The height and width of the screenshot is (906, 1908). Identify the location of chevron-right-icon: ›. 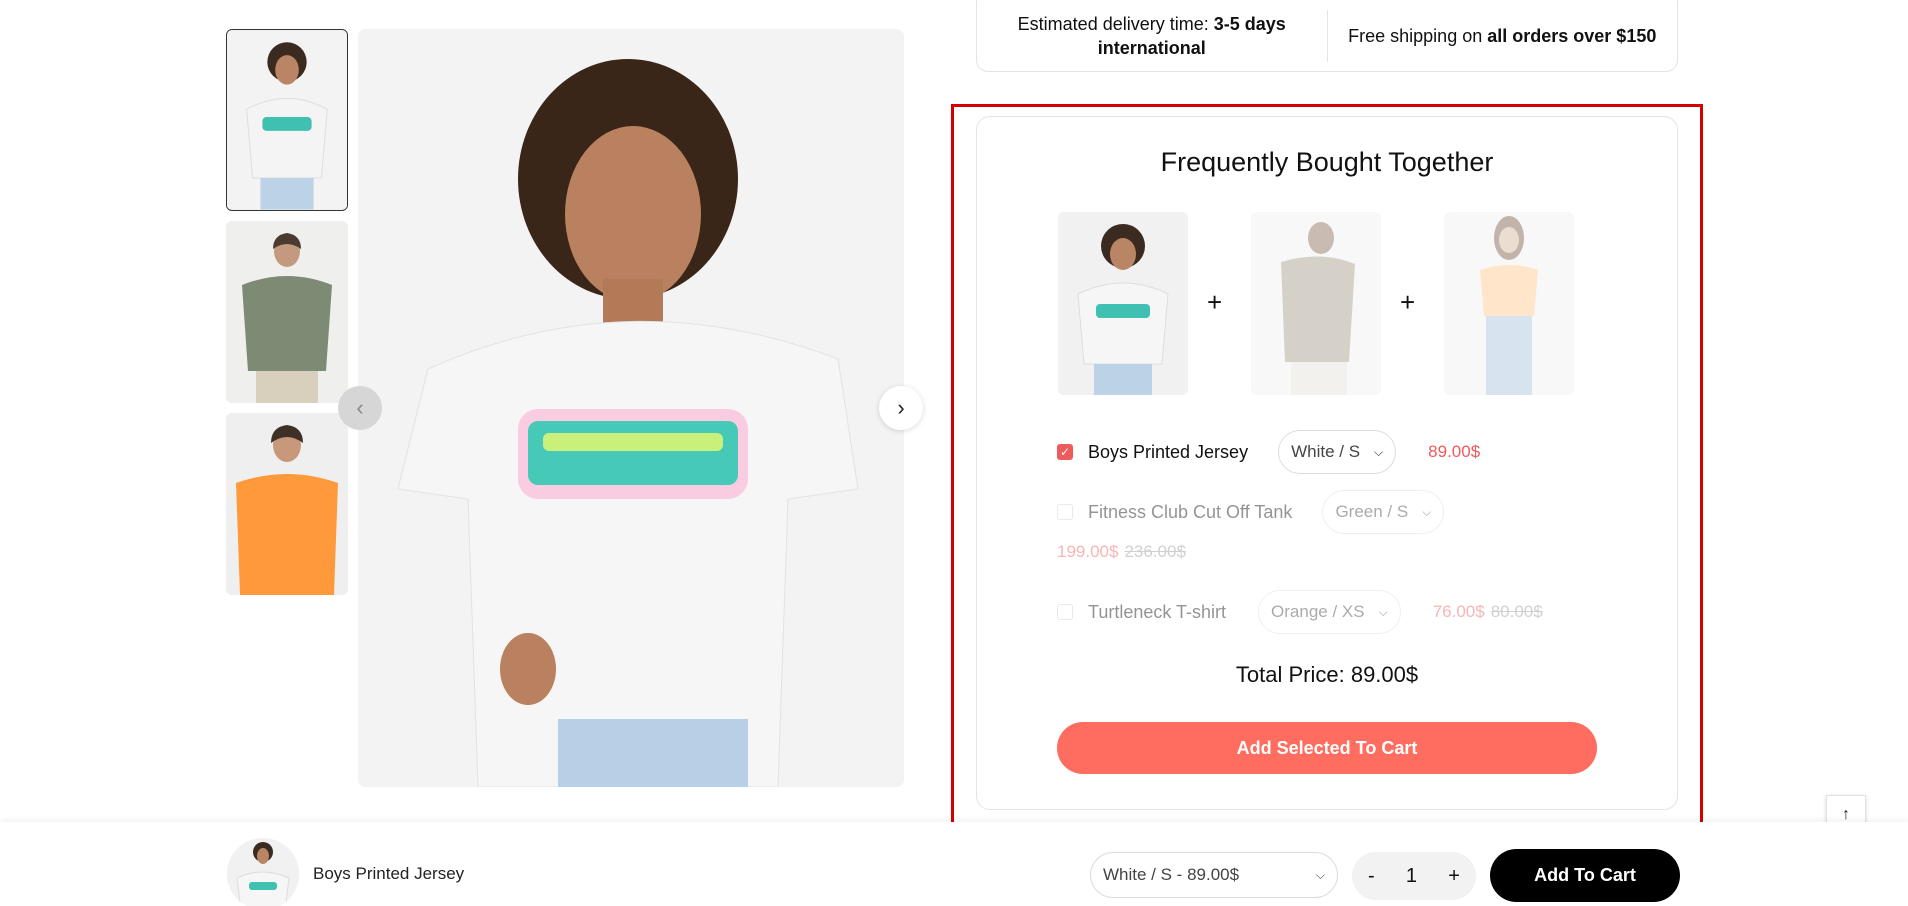
(901, 407).